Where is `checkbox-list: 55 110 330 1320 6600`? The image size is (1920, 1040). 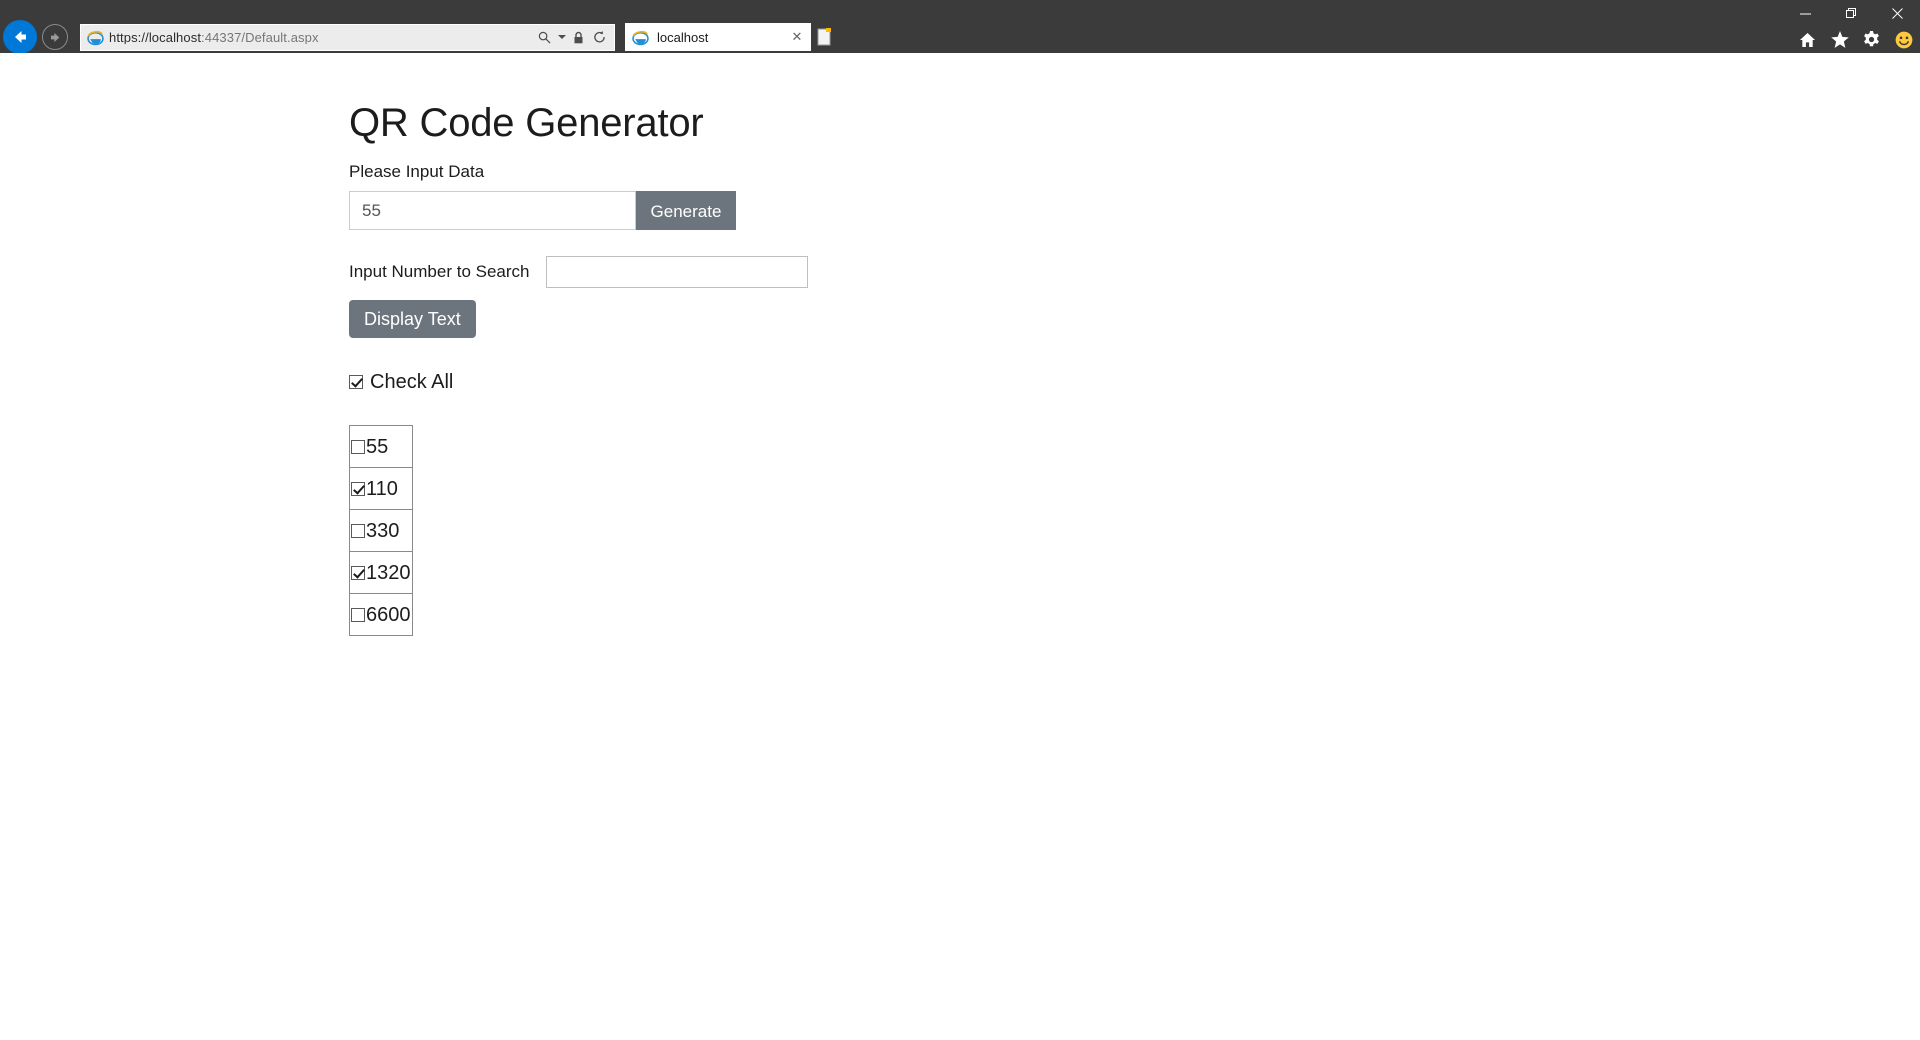
checkbox-list: 55 110 330 1320 6600 is located at coordinates (381, 531).